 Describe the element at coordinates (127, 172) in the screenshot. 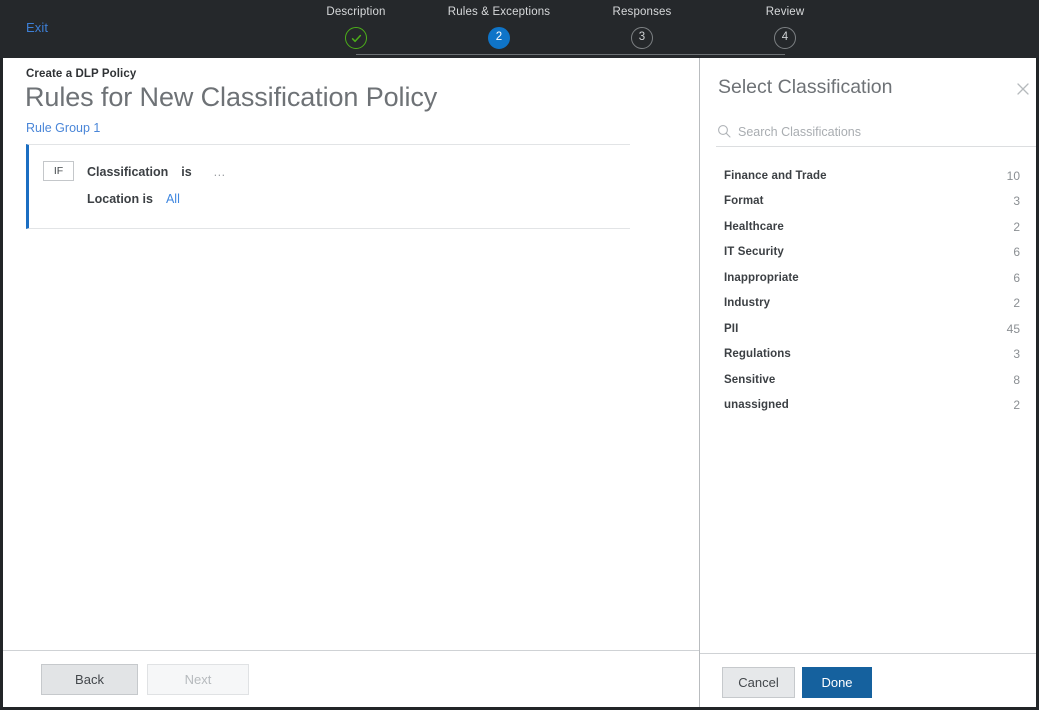

I see `condition-subject: Classification` at that location.